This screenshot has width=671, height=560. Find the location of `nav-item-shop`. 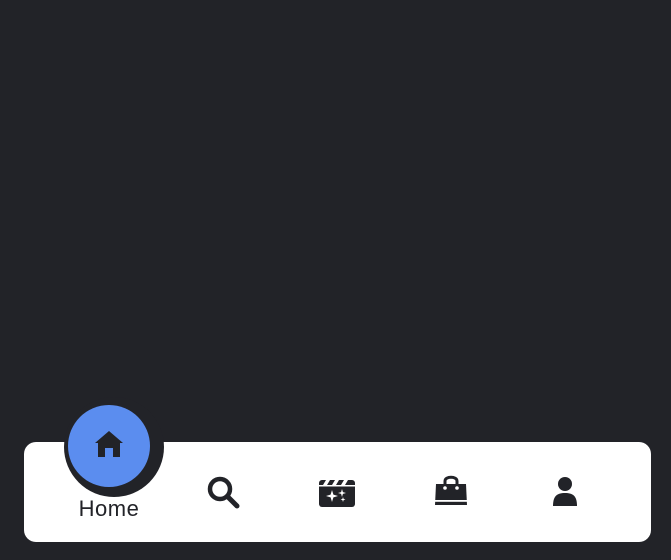

nav-item-shop is located at coordinates (451, 492).